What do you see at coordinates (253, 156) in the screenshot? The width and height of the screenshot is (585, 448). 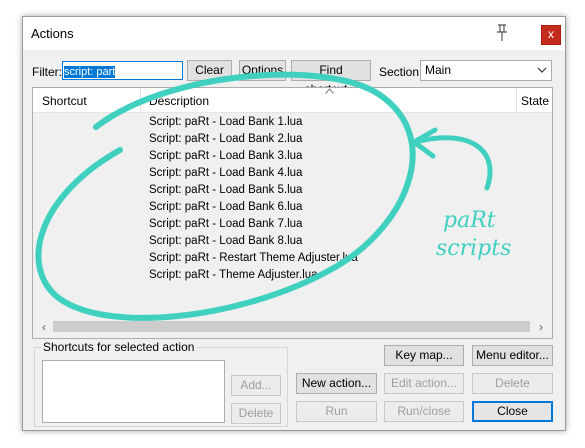 I see `list-item: Script: paRt - Load Bank 3.lua` at bounding box center [253, 156].